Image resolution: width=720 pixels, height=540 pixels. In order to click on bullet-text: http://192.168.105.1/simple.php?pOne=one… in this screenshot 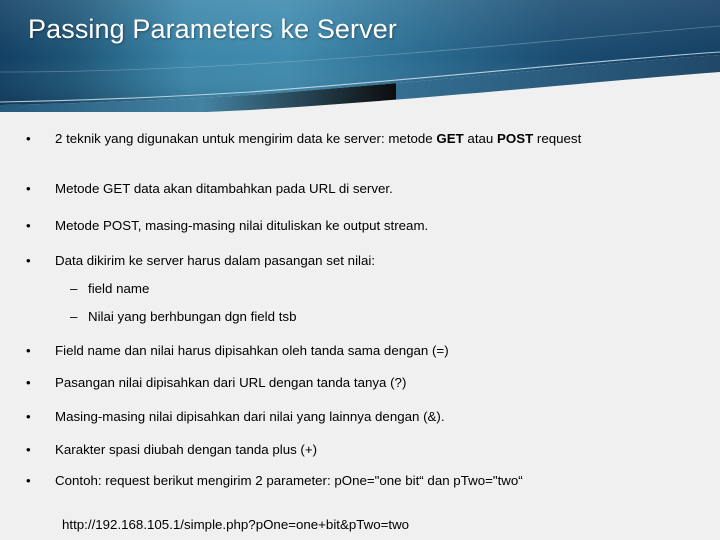, I will do `click(235, 524)`.